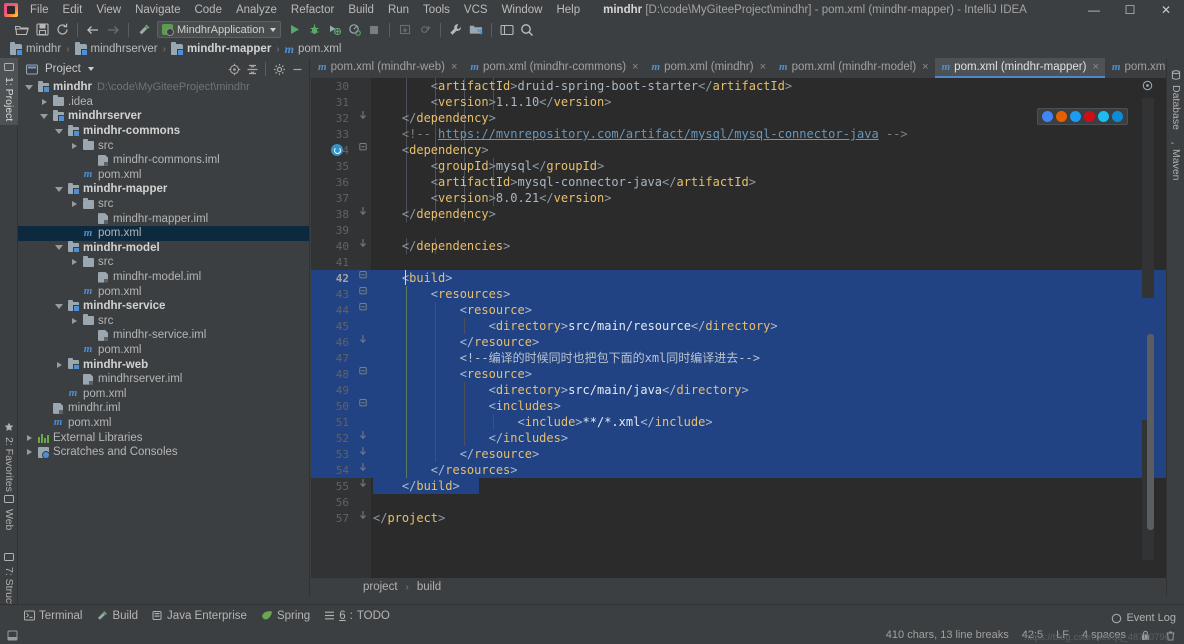 This screenshot has width=1184, height=644. Describe the element at coordinates (163, 306) in the screenshot. I see `tree-node-mindhr-service: mindhr-service` at that location.